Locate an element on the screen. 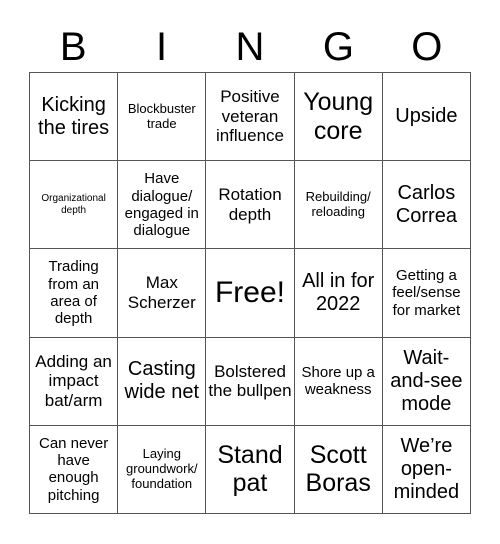 Image resolution: width=500 pixels, height=544 pixels. bingo-header: B I N G O is located at coordinates (250, 47).